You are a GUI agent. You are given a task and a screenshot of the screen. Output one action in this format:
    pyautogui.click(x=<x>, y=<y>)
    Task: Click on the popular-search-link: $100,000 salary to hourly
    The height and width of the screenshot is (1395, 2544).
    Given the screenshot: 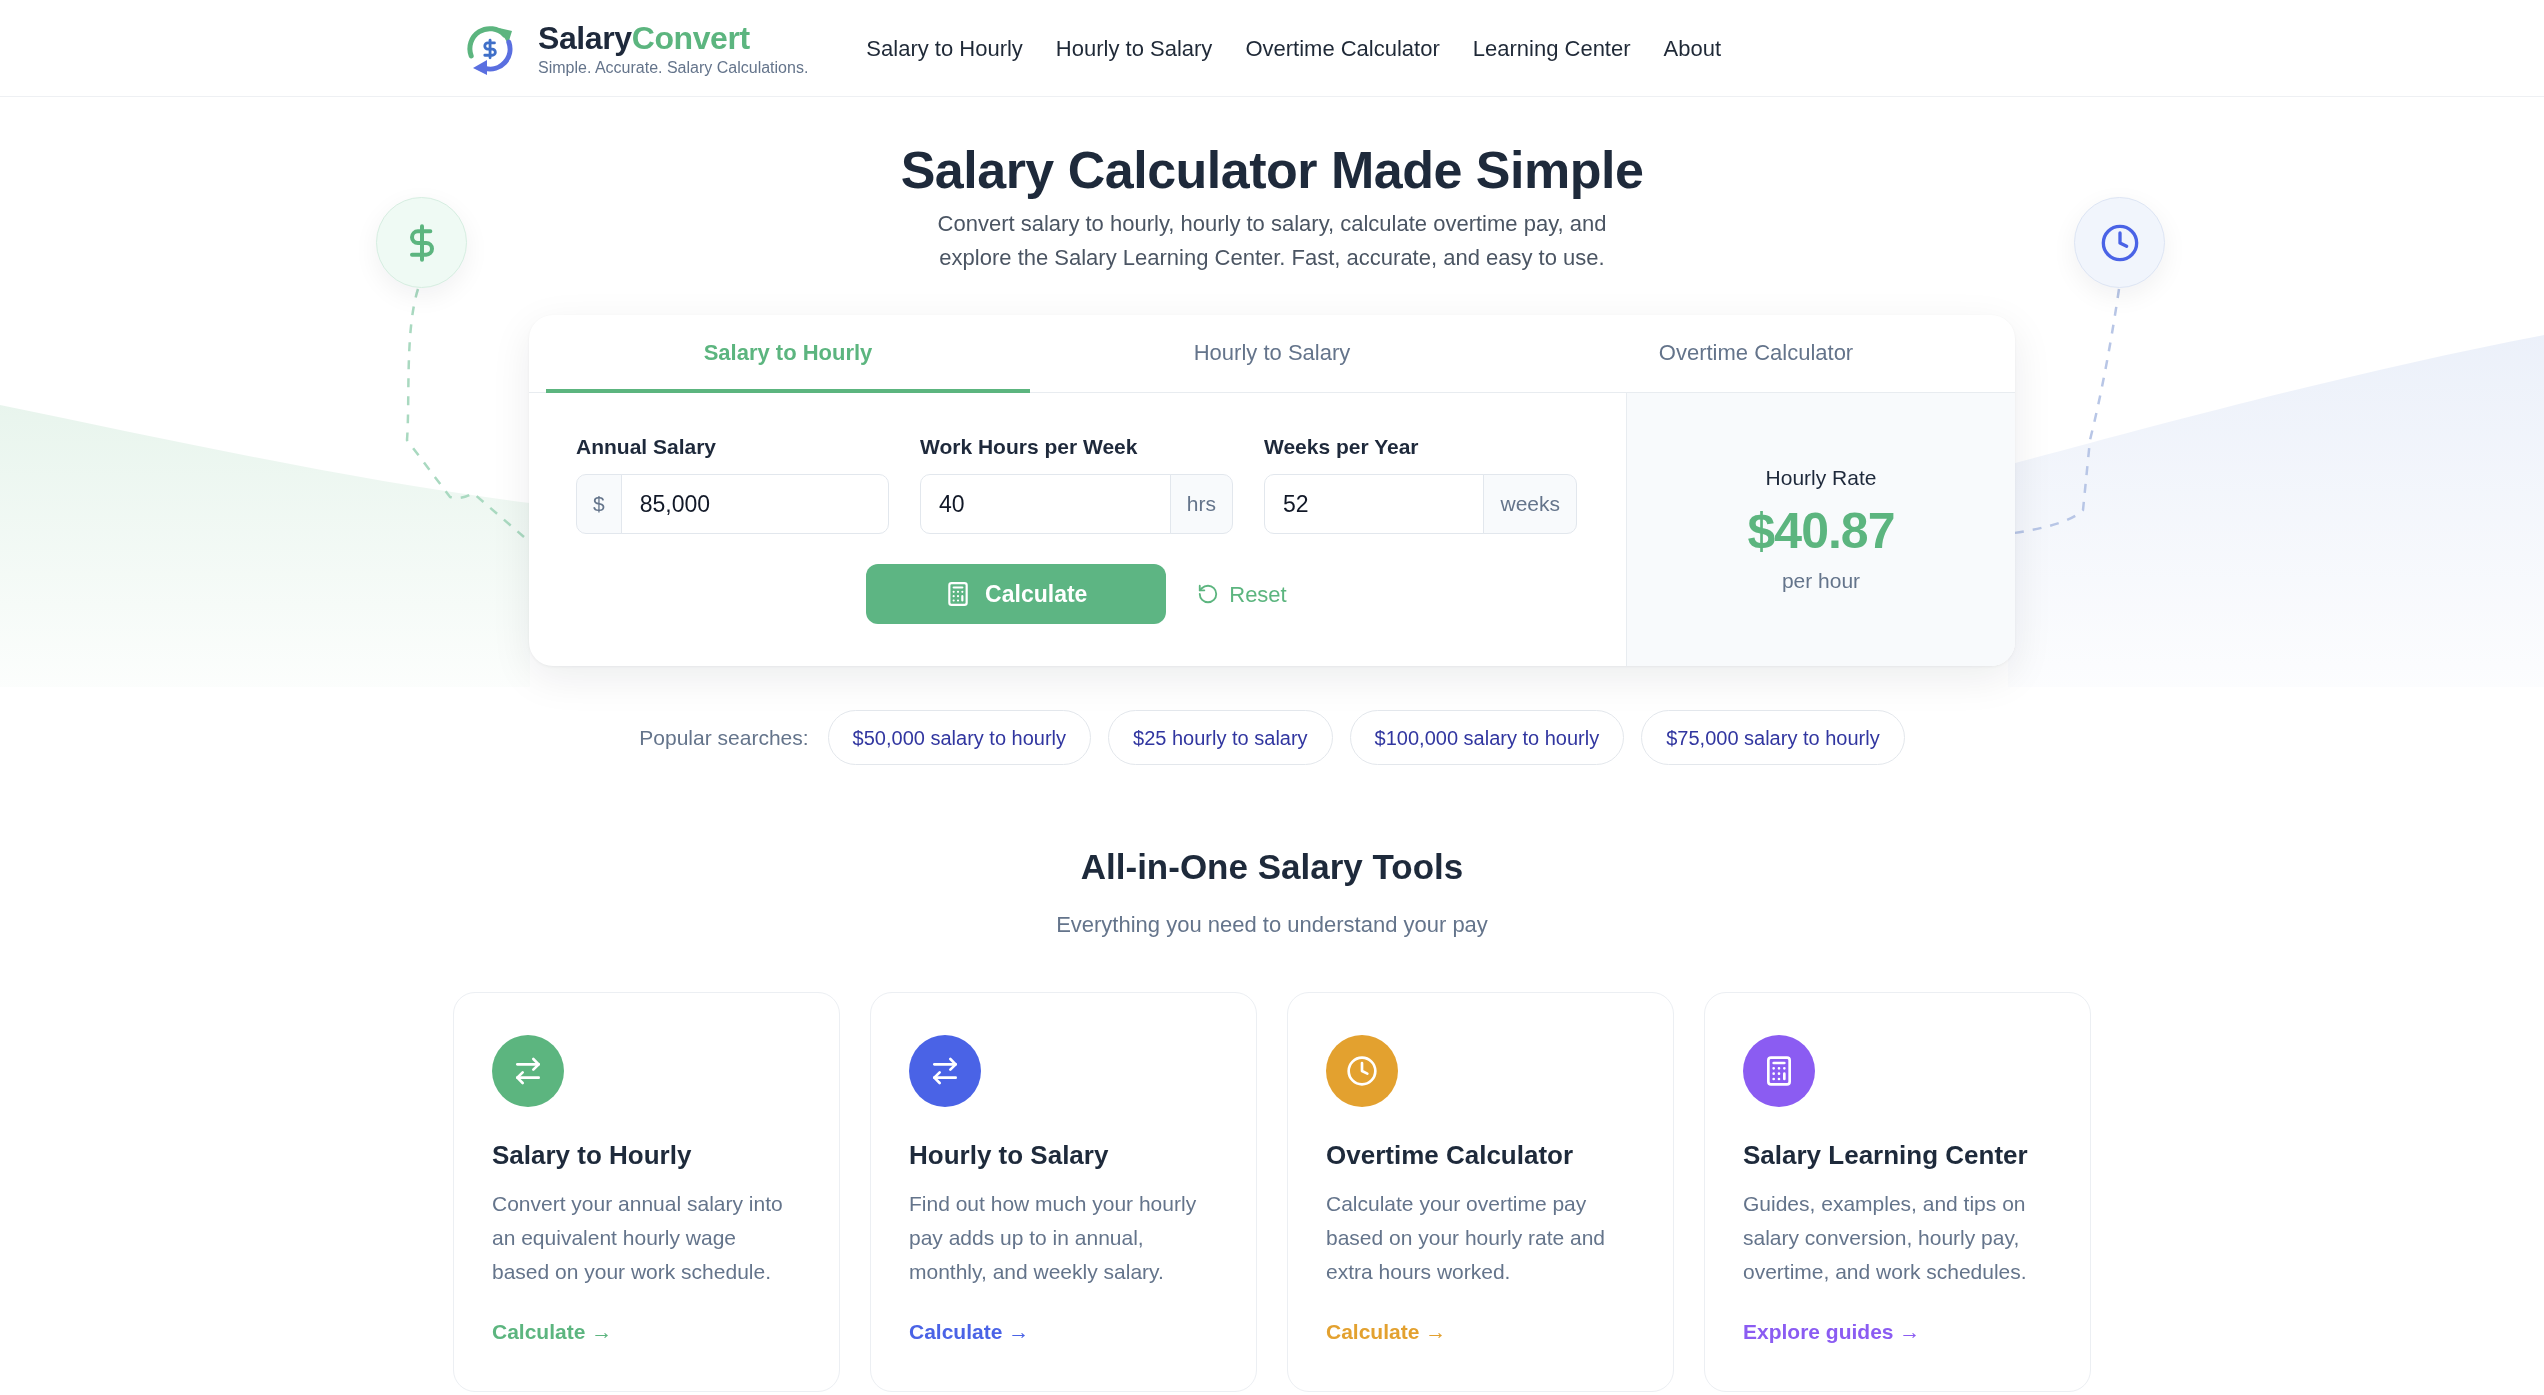 What is the action you would take?
    pyautogui.click(x=1487, y=737)
    